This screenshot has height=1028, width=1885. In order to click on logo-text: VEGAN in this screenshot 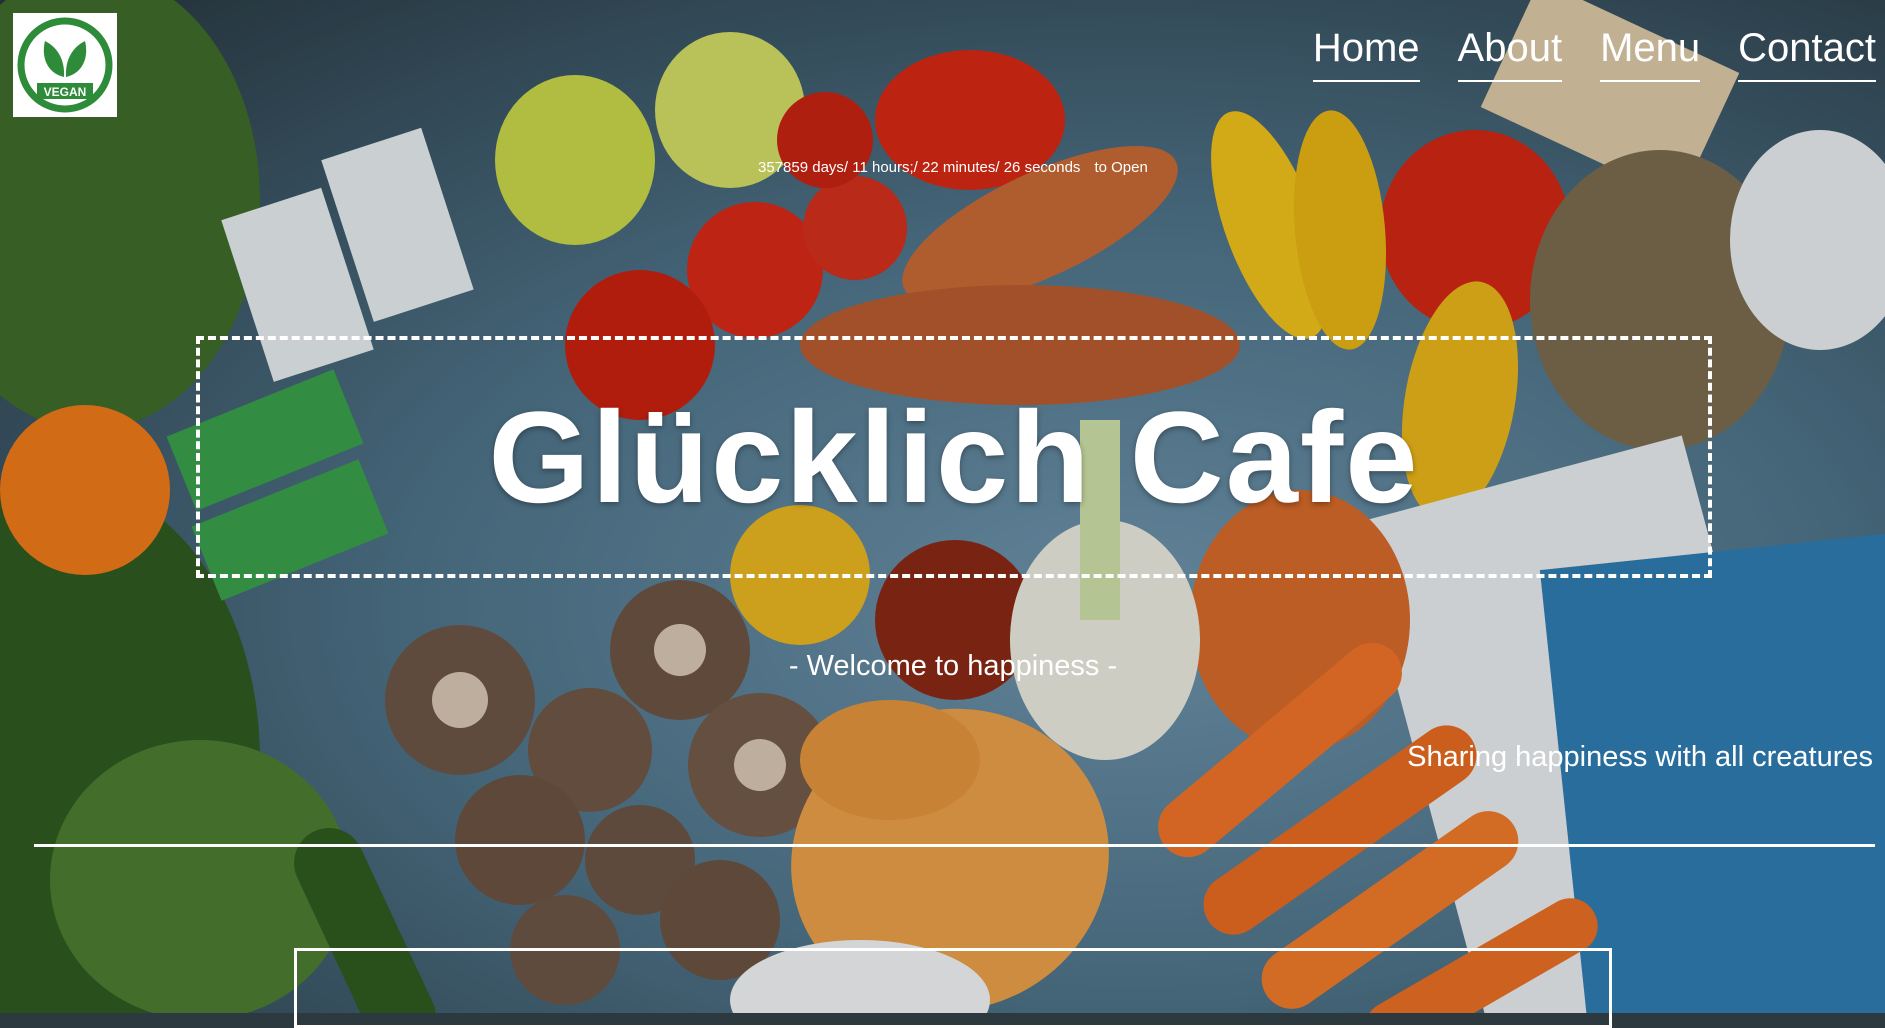, I will do `click(65, 92)`.